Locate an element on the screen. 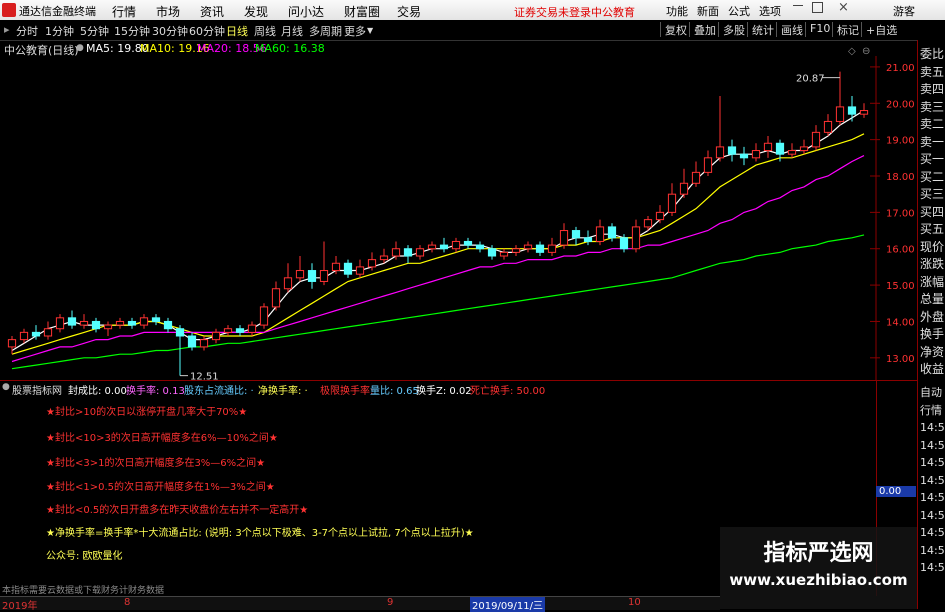 This screenshot has width=945, height=612. trade-time-item: 自动 is located at coordinates (932, 392).